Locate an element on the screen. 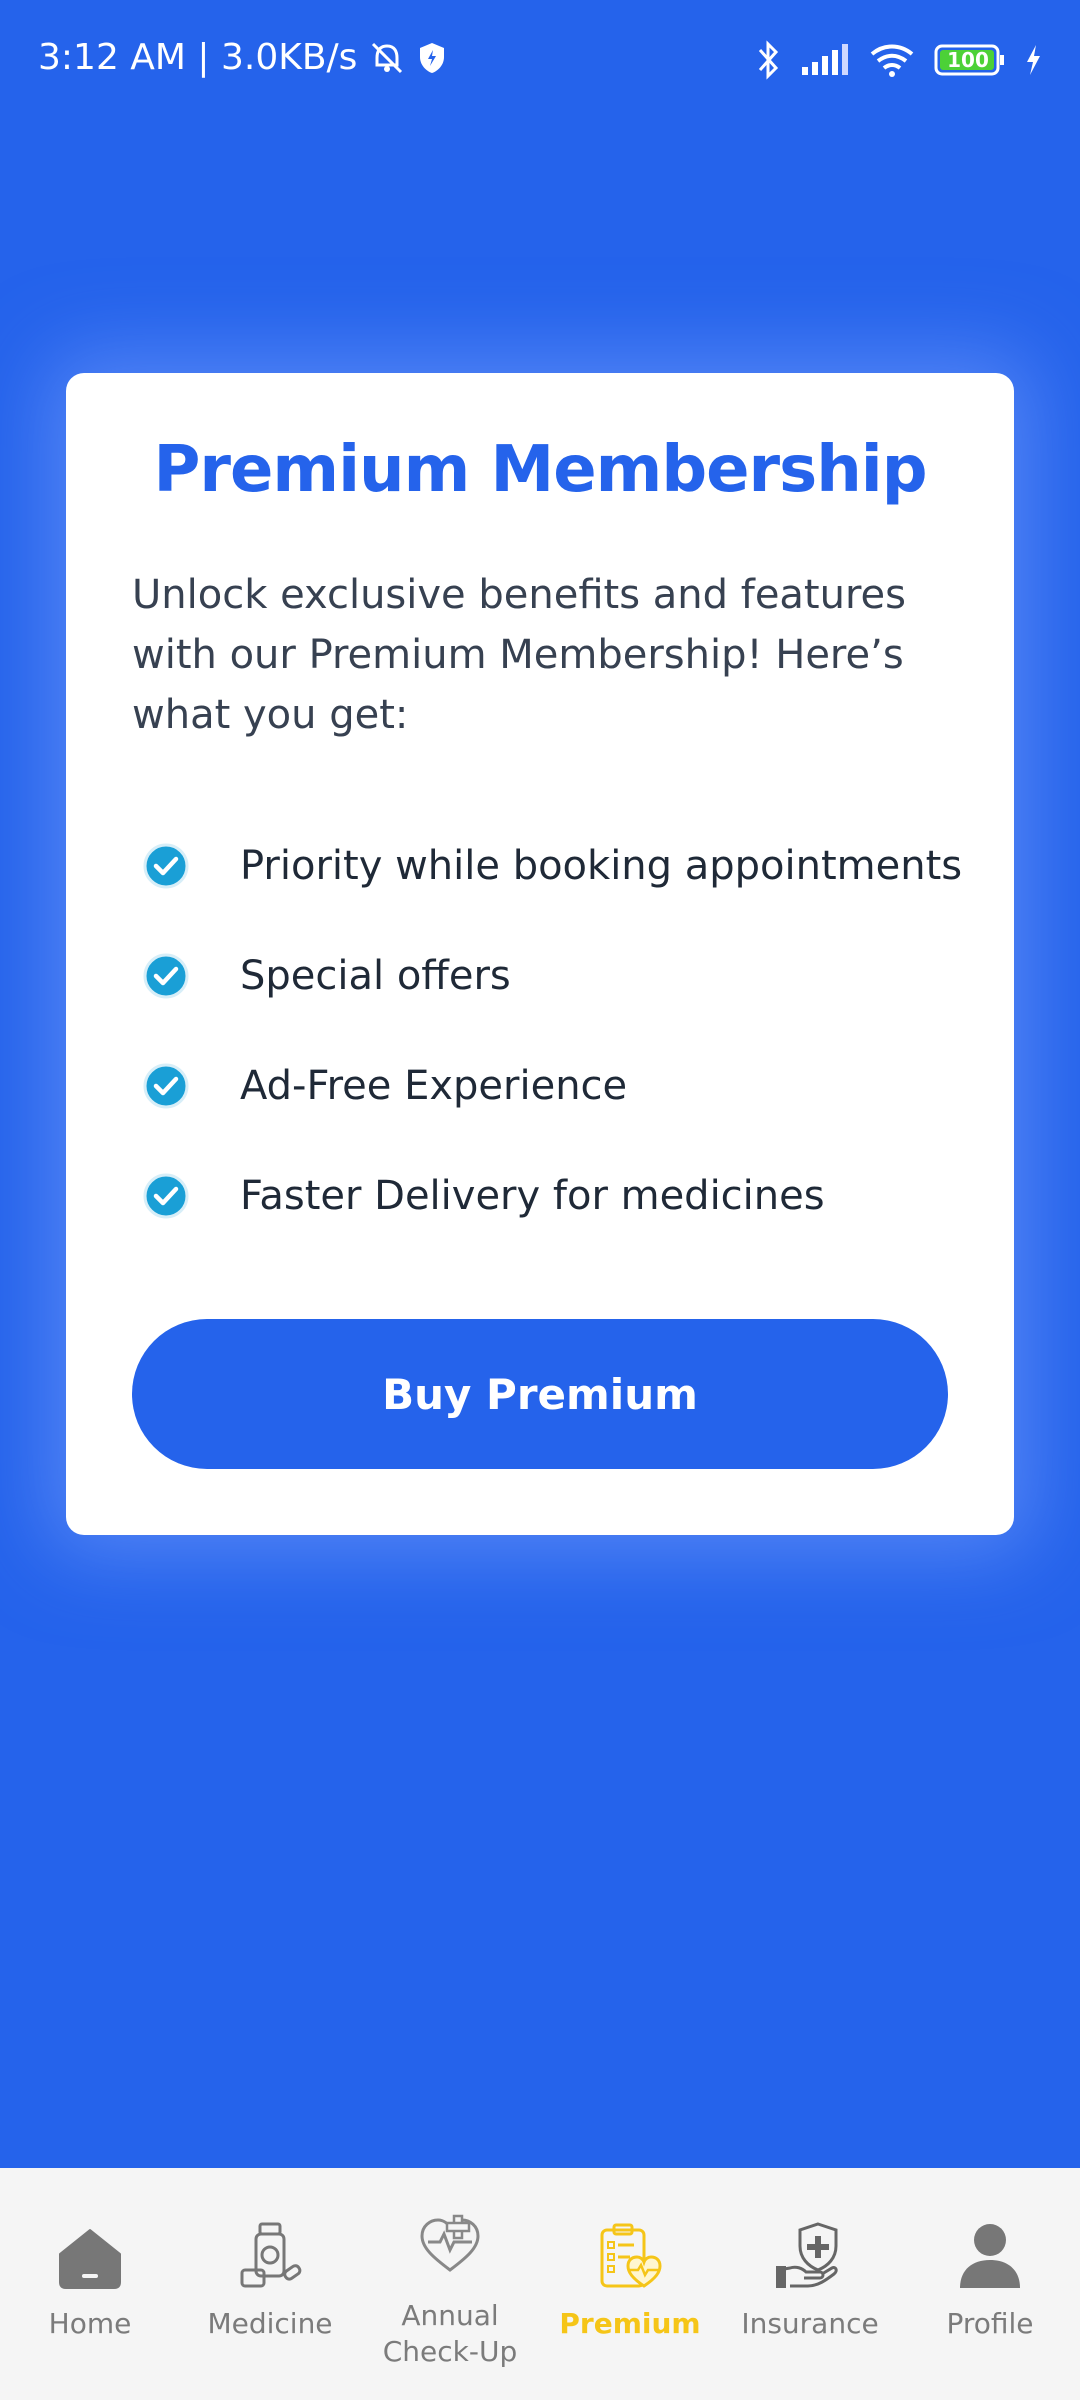 The height and width of the screenshot is (2400, 1080). feature-item: Priority while booking appointments is located at coordinates (572, 866).